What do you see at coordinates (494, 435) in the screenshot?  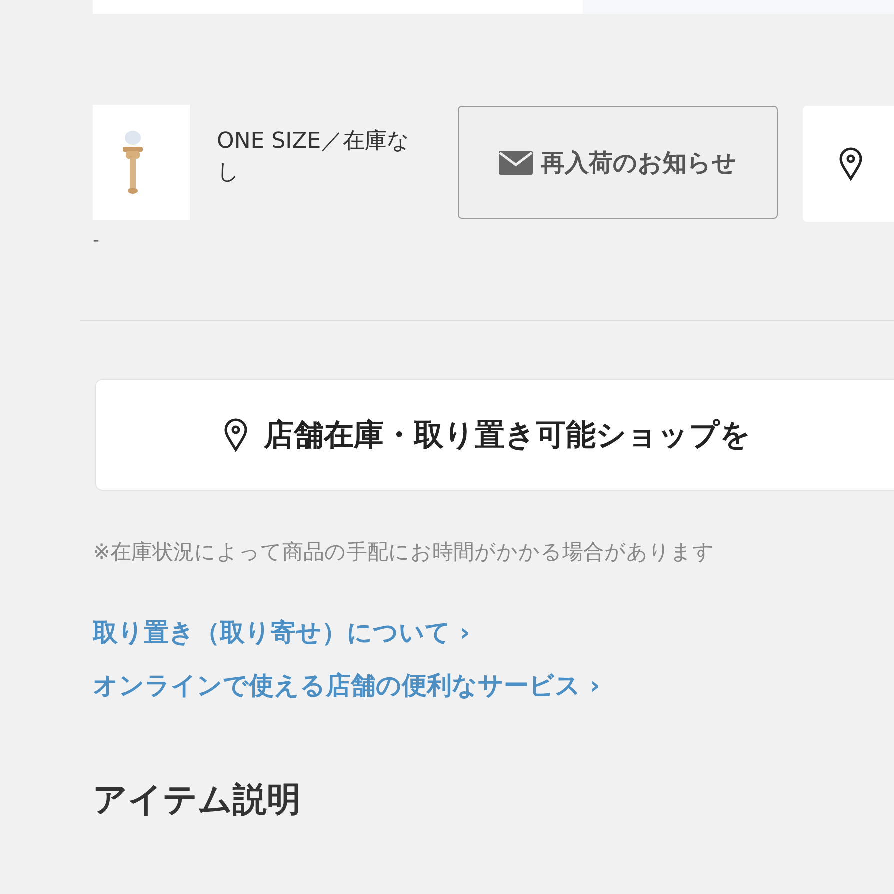 I see `store-search-button: 店舗在庫・取り置き可能ショップを` at bounding box center [494, 435].